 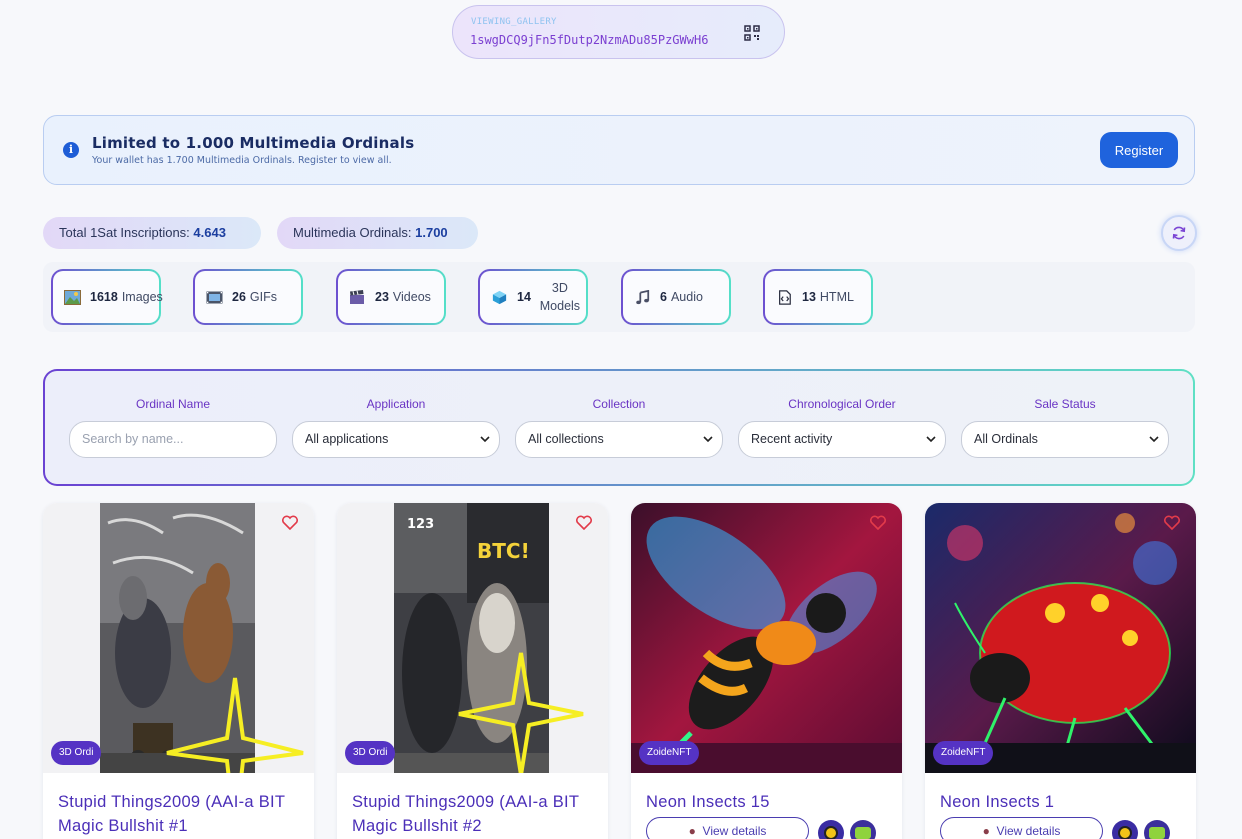 What do you see at coordinates (124, 232) in the screenshot?
I see `total-inscriptions-label: Total 1Sat Inscriptions:` at bounding box center [124, 232].